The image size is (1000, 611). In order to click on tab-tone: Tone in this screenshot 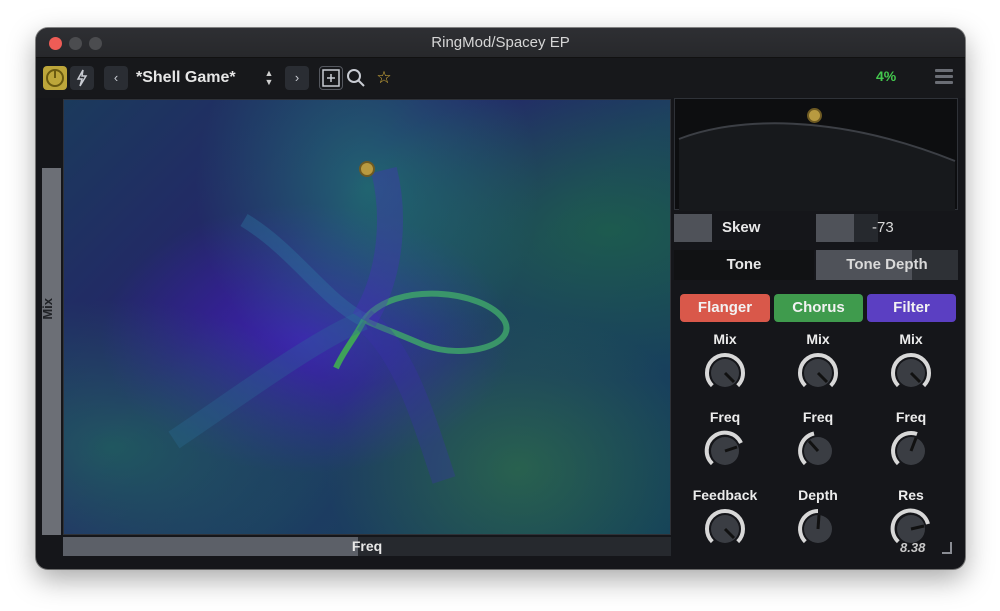, I will do `click(744, 265)`.